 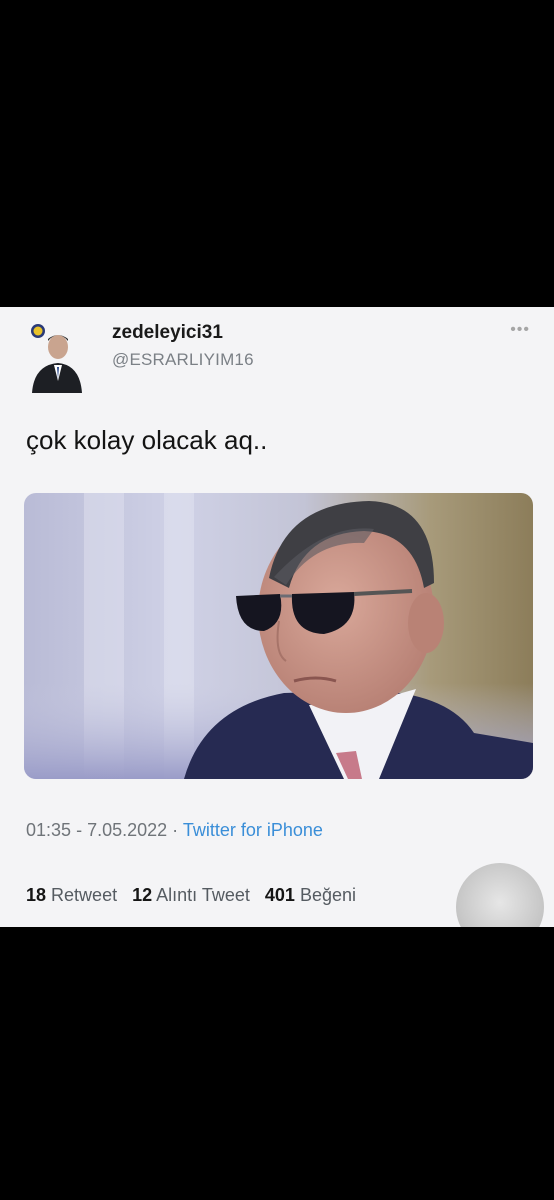 What do you see at coordinates (36, 895) in the screenshot?
I see `retweet-count: 18` at bounding box center [36, 895].